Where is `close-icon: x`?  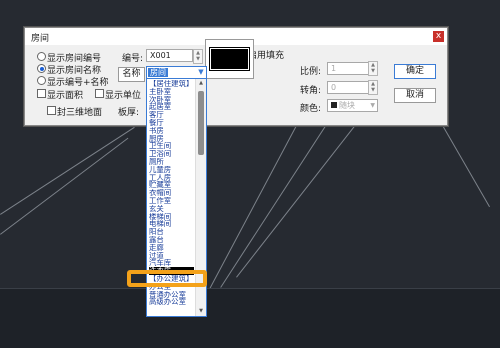 close-icon: x is located at coordinates (438, 36).